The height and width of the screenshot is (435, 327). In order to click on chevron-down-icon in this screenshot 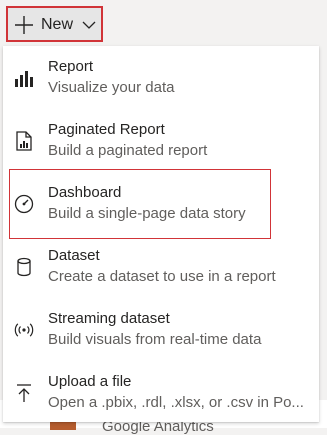, I will do `click(89, 25)`.